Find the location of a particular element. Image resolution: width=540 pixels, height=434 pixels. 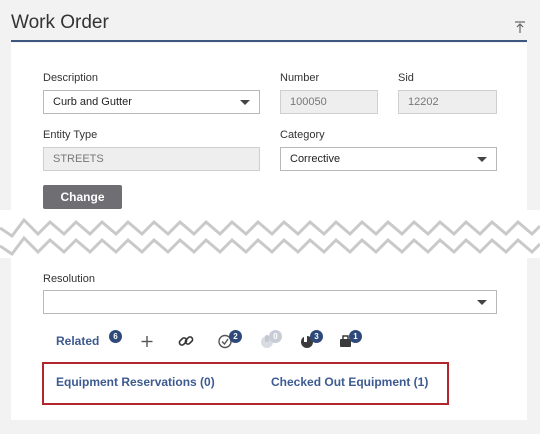

category-label: Category is located at coordinates (302, 135).